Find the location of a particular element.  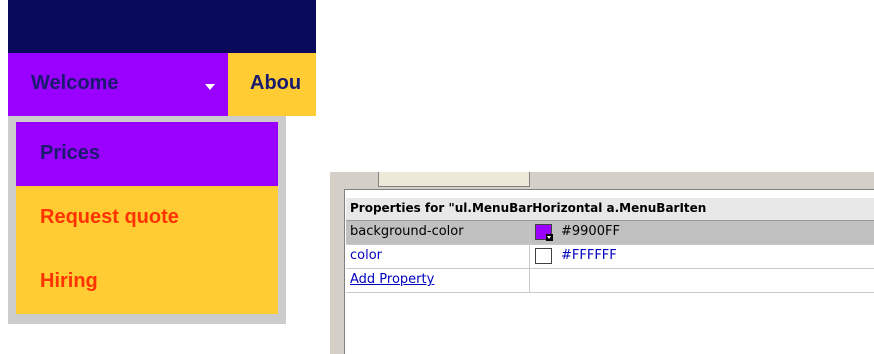

property-value: #FFFFFF is located at coordinates (589, 255).